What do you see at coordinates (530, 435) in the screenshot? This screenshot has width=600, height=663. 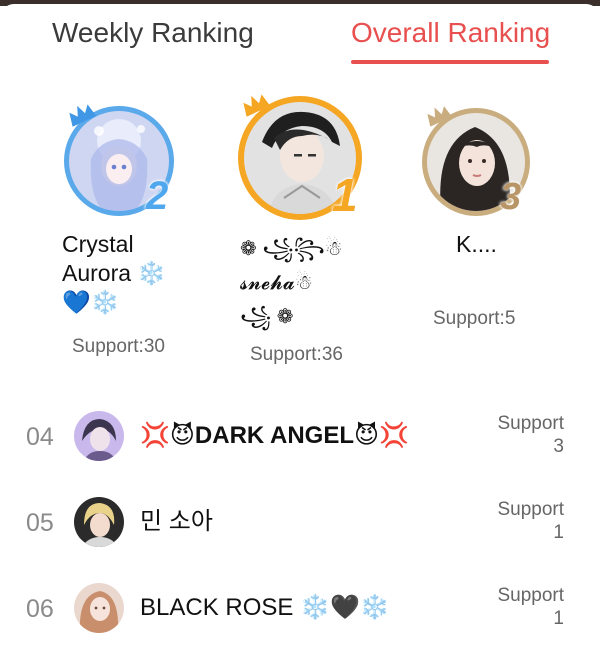 I see `support-count: Support 3` at bounding box center [530, 435].